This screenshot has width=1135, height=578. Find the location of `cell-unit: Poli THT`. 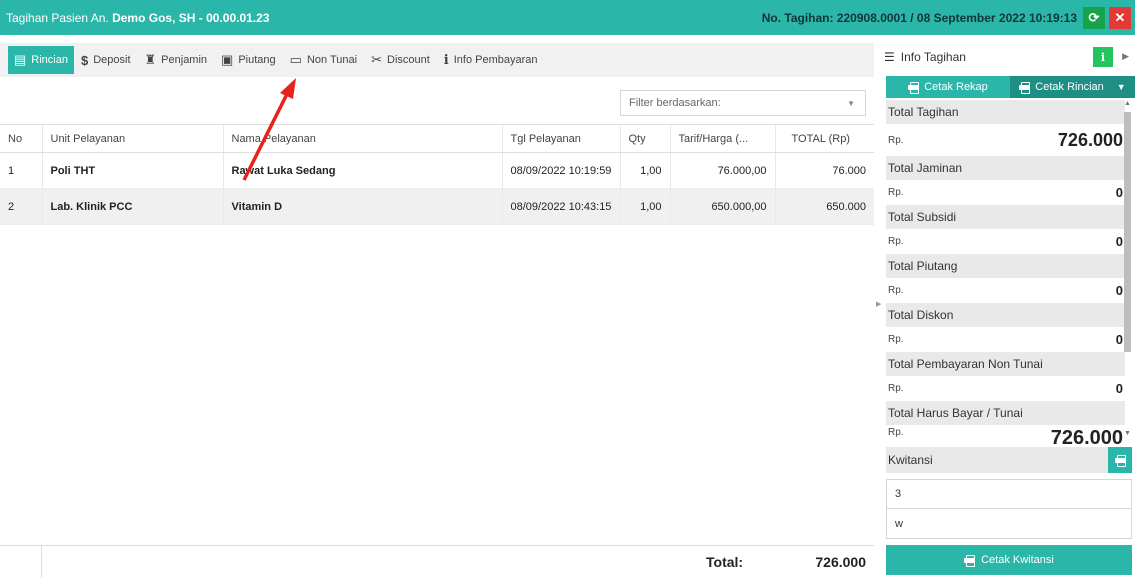

cell-unit: Poli THT is located at coordinates (132, 170).